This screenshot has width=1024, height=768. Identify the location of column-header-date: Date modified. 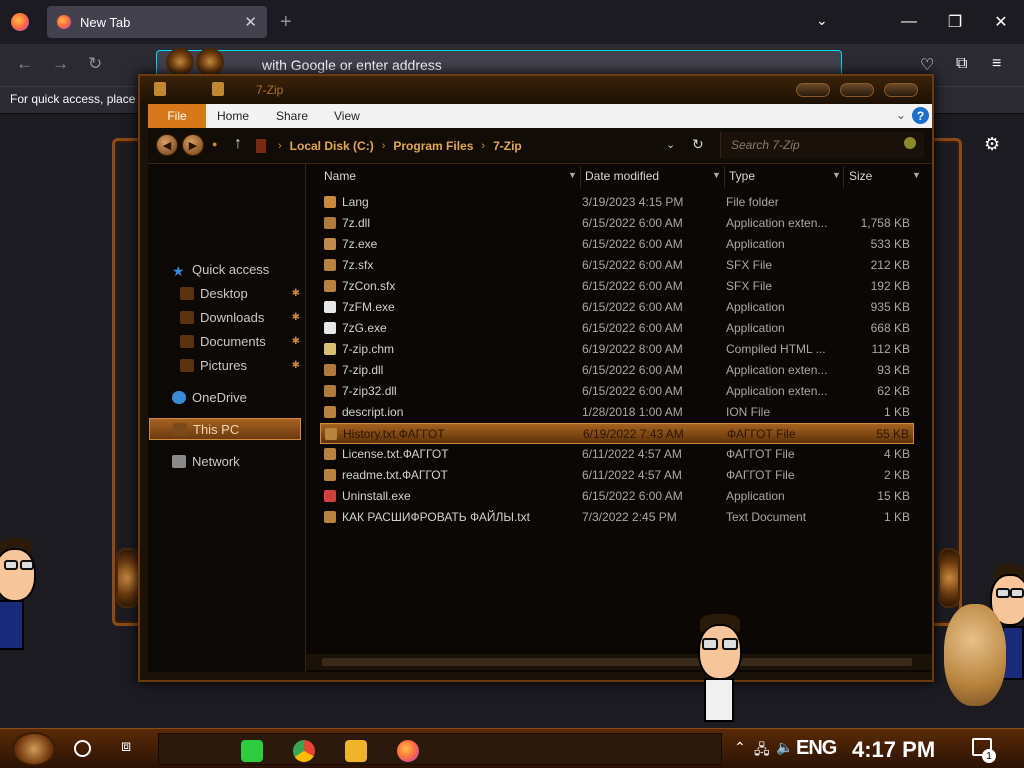
(622, 176).